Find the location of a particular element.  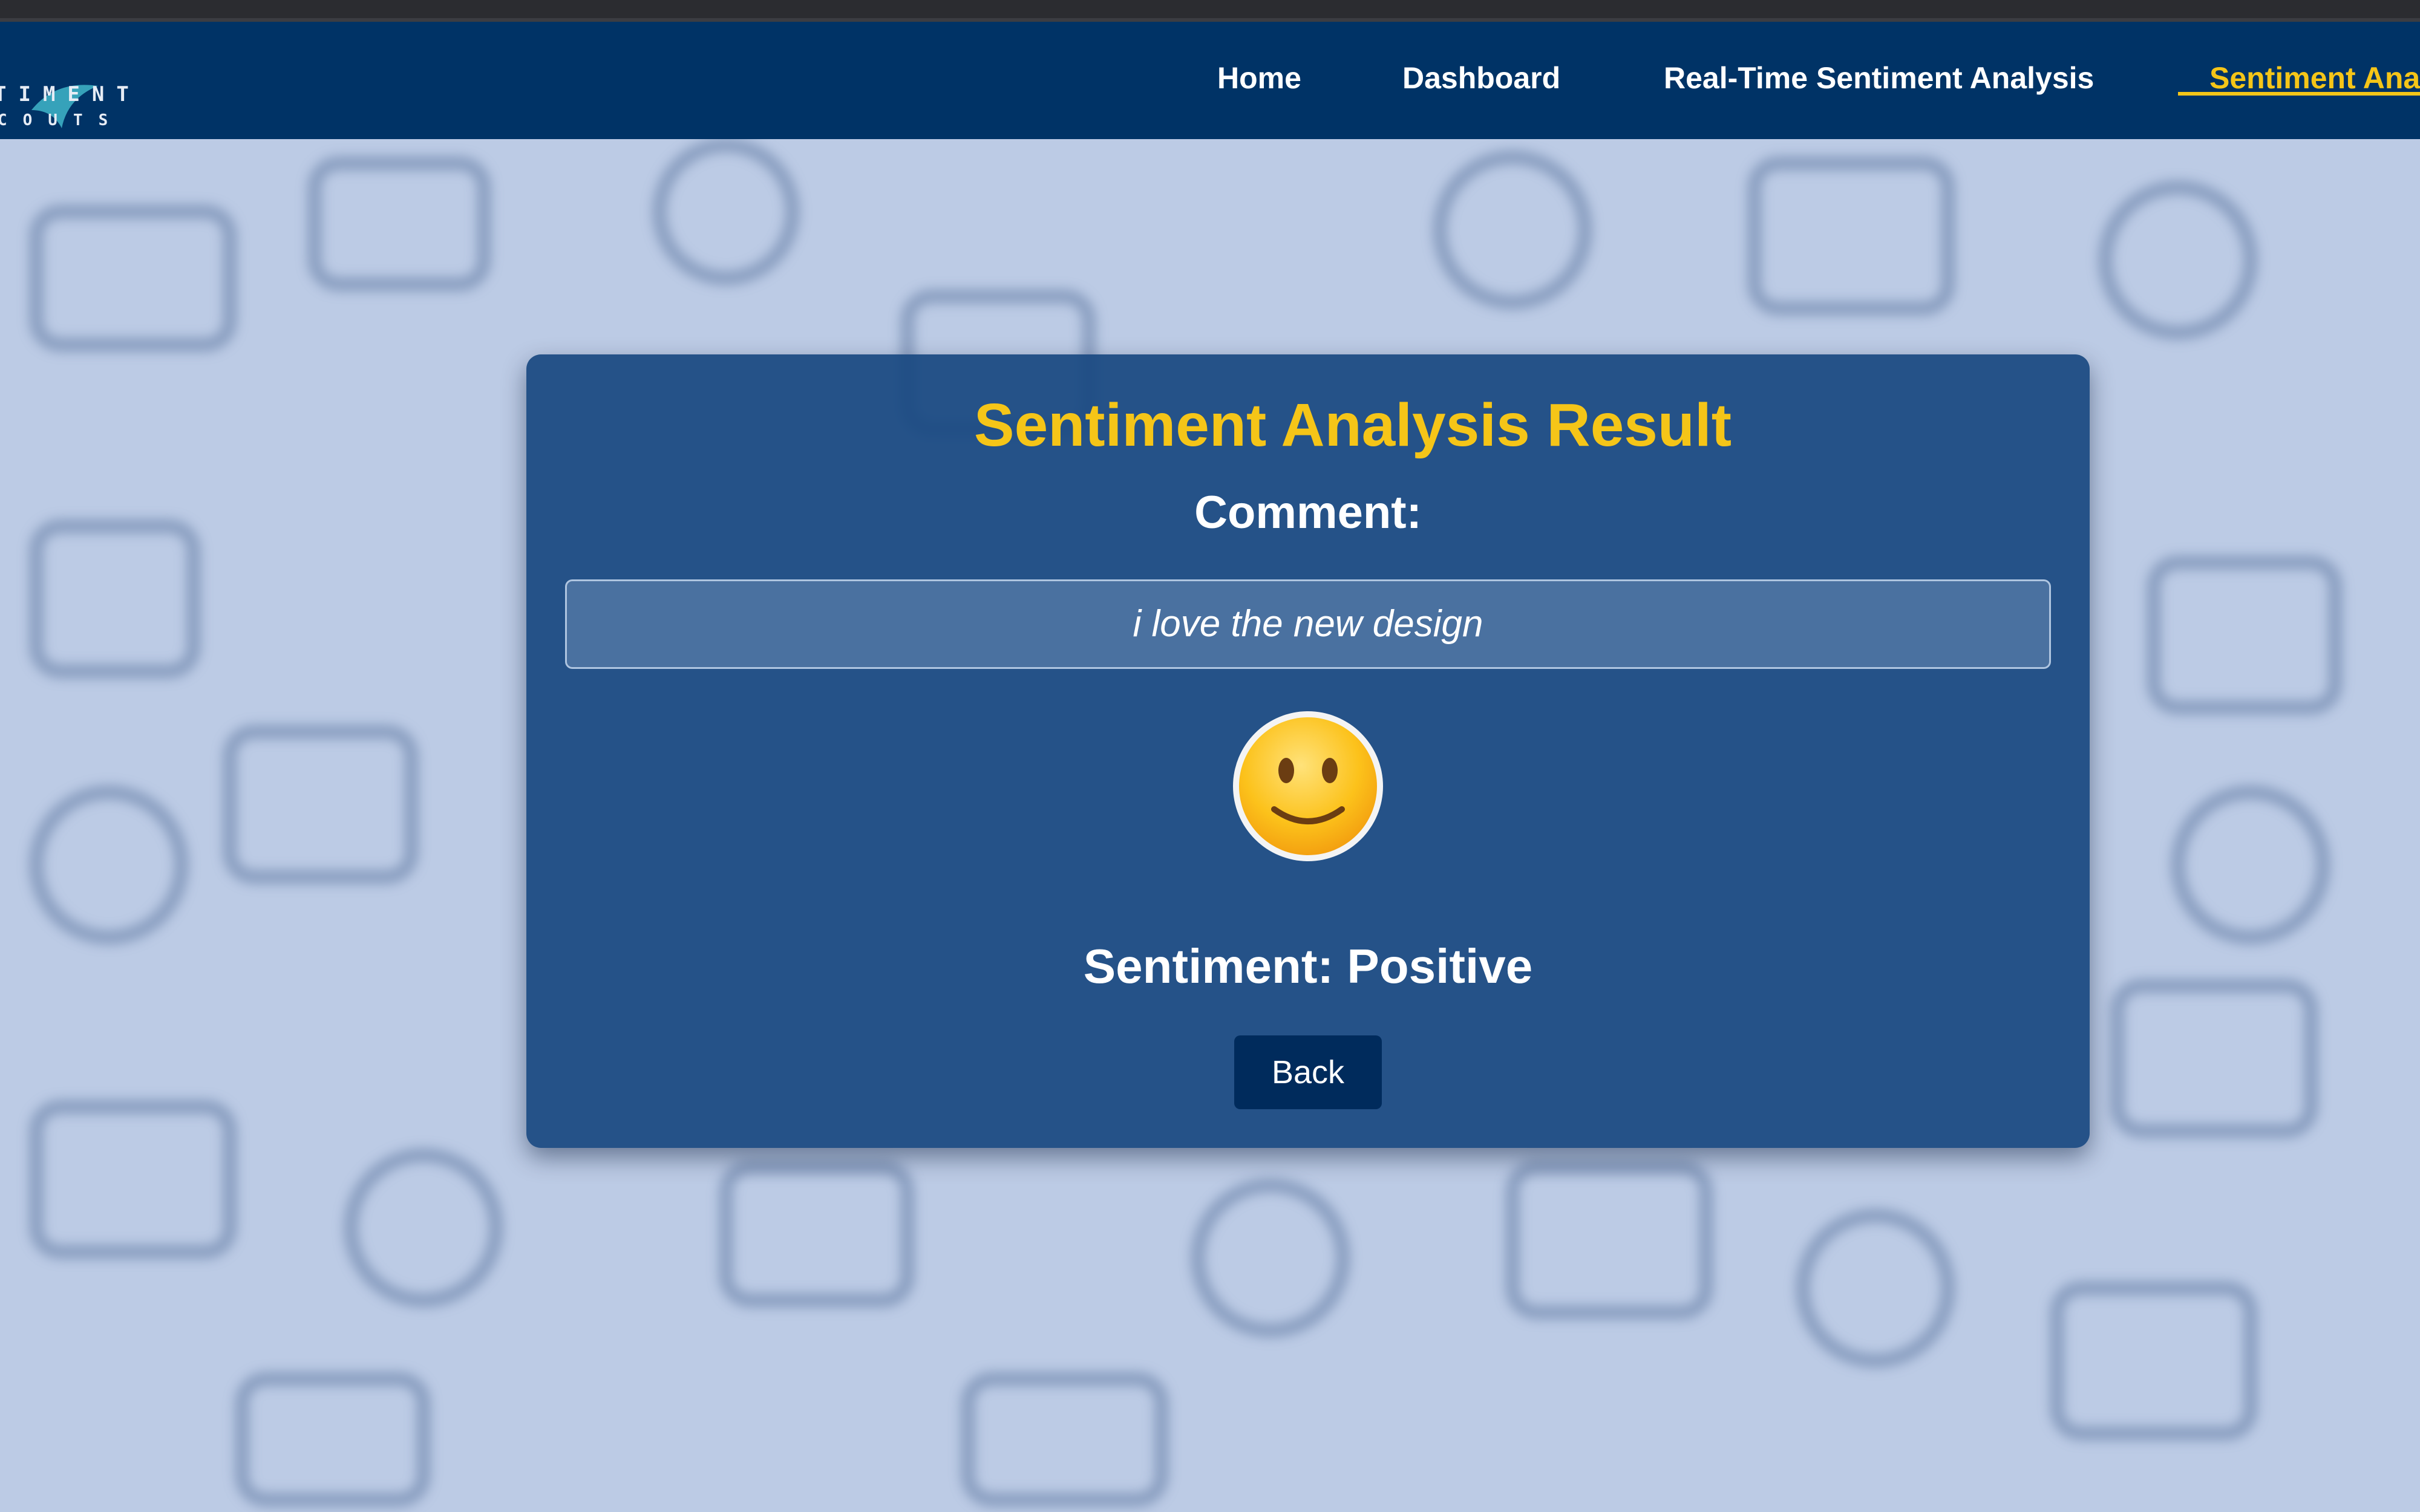

active-nav-underline is located at coordinates (2299, 94).